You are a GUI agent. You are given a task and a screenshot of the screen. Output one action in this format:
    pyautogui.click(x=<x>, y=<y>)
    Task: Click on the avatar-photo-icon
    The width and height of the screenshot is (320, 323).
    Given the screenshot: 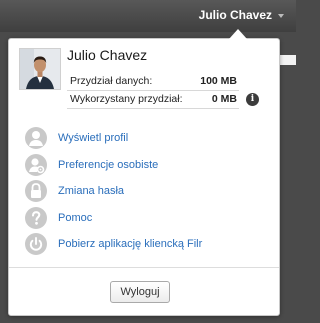 What is the action you would take?
    pyautogui.click(x=40, y=69)
    